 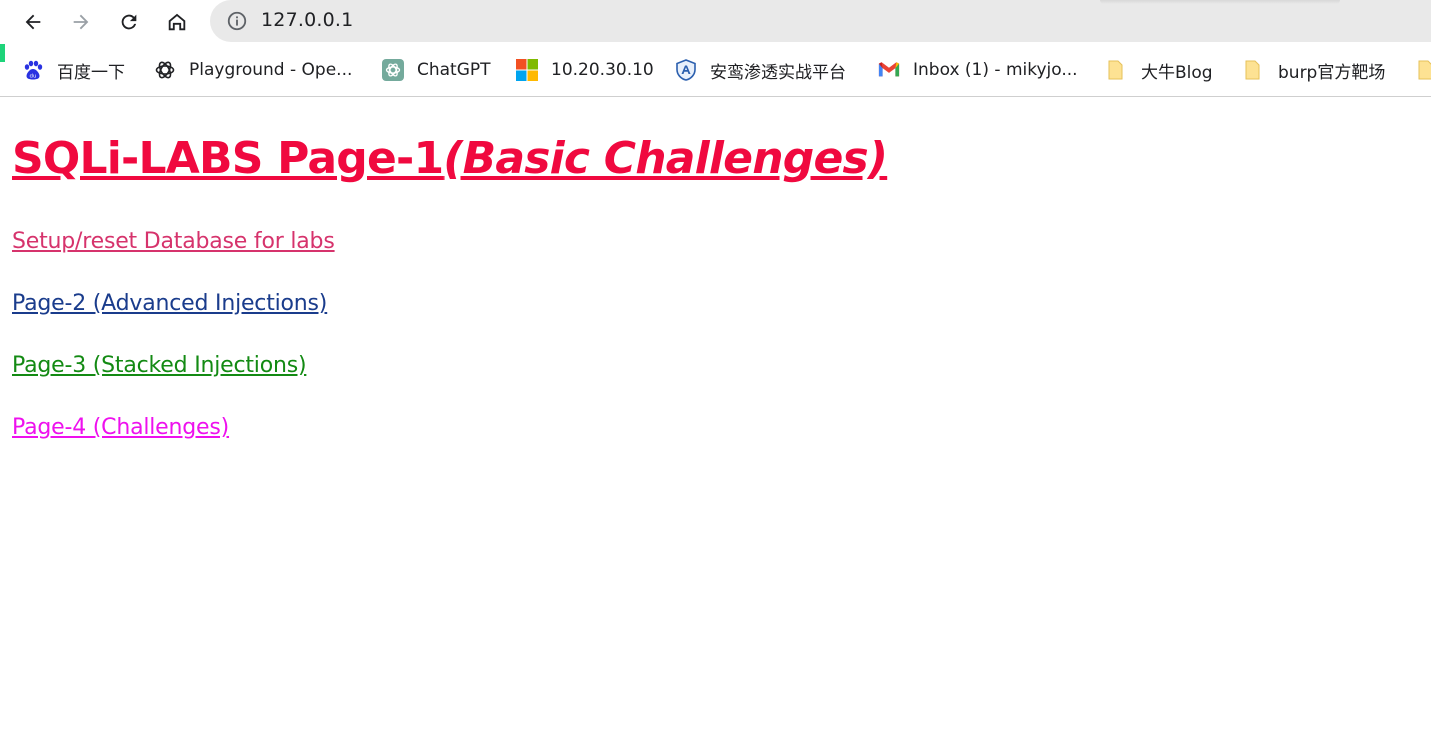 I want to click on bookmark-folder-burp: burp官方靶场, so click(x=1314, y=70).